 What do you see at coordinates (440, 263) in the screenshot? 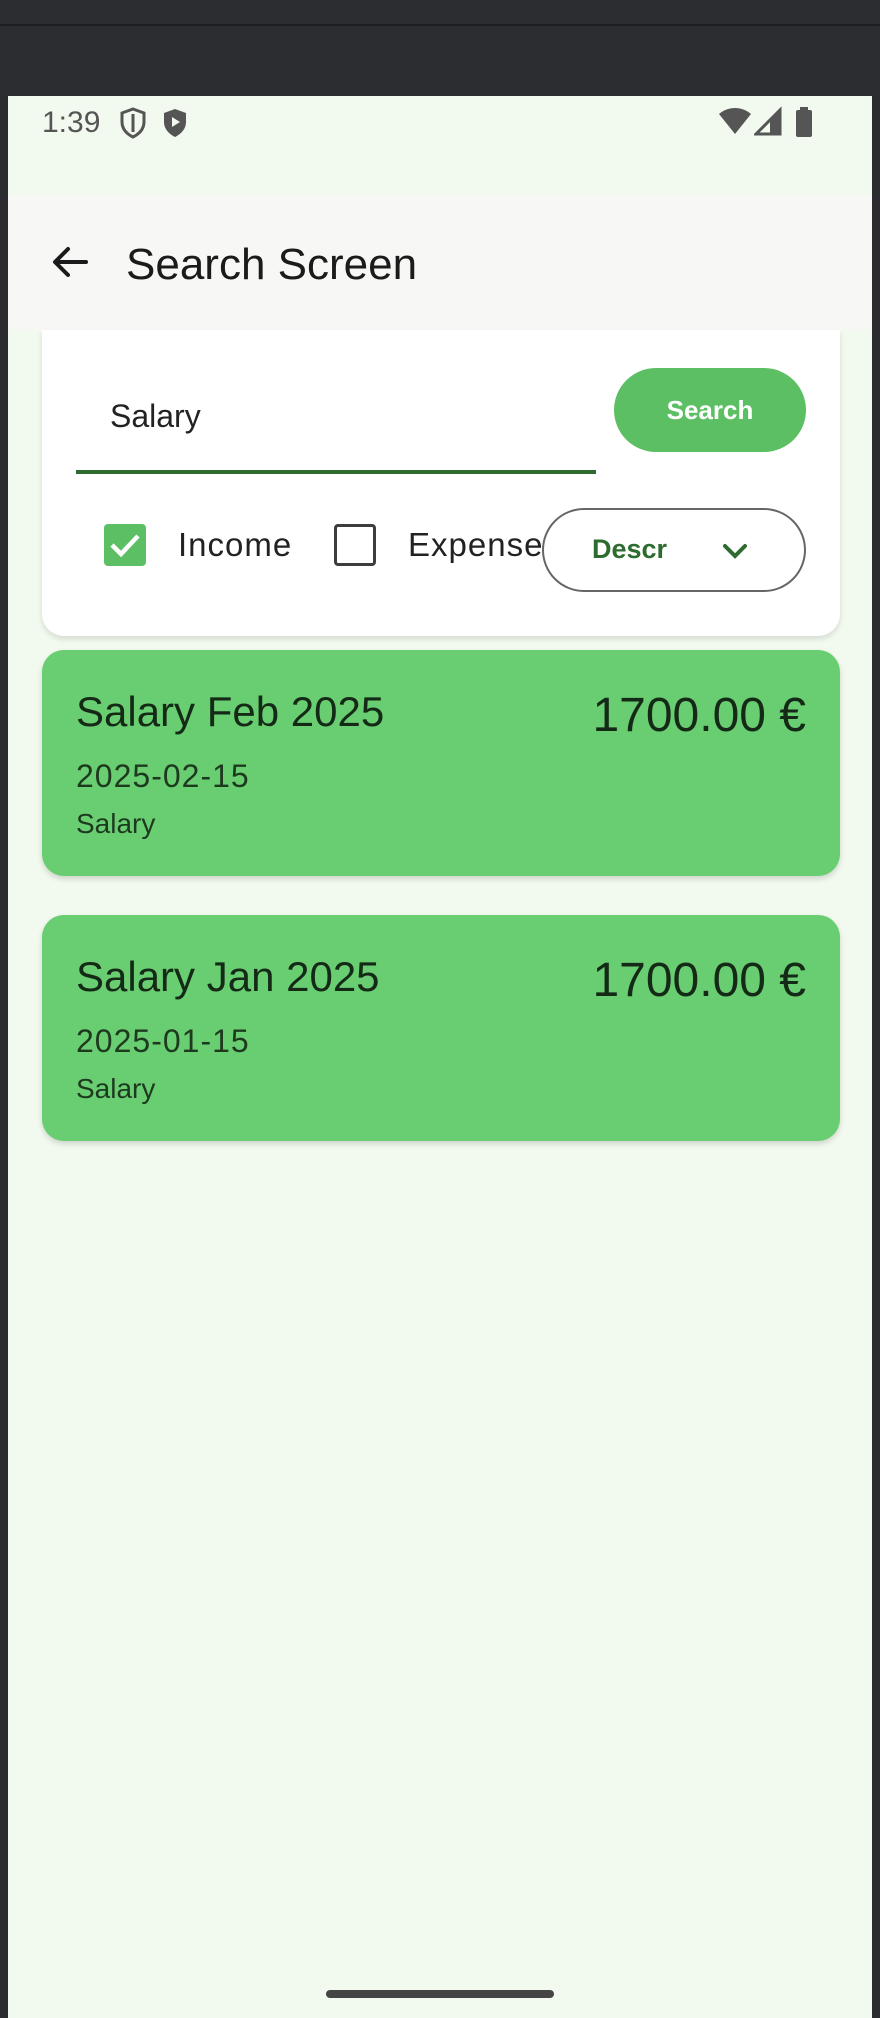
I see `app-bar: Search Screen` at bounding box center [440, 263].